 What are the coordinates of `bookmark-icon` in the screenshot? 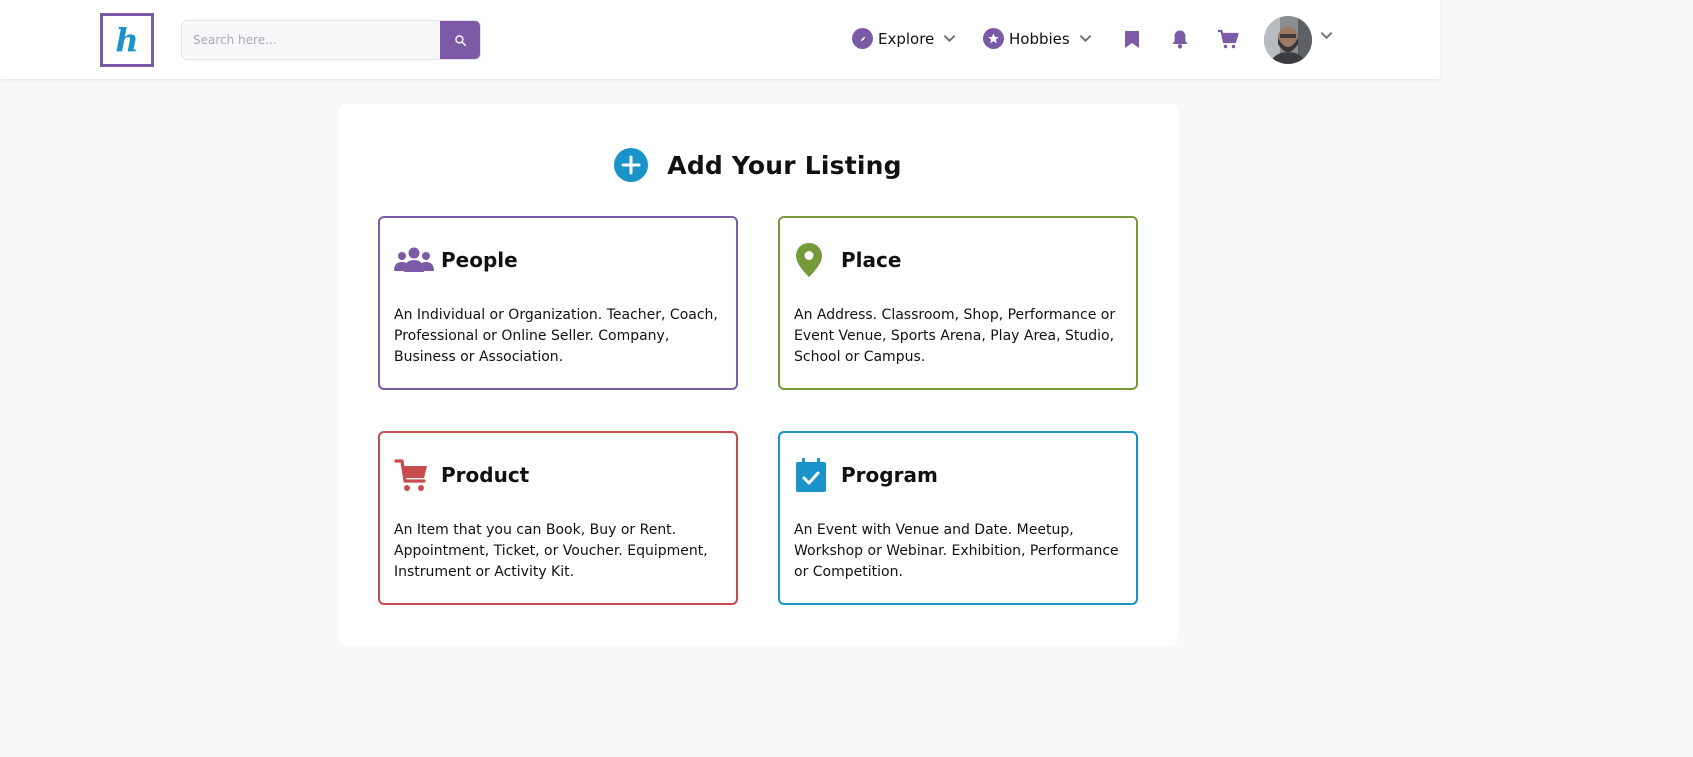 It's located at (1132, 39).